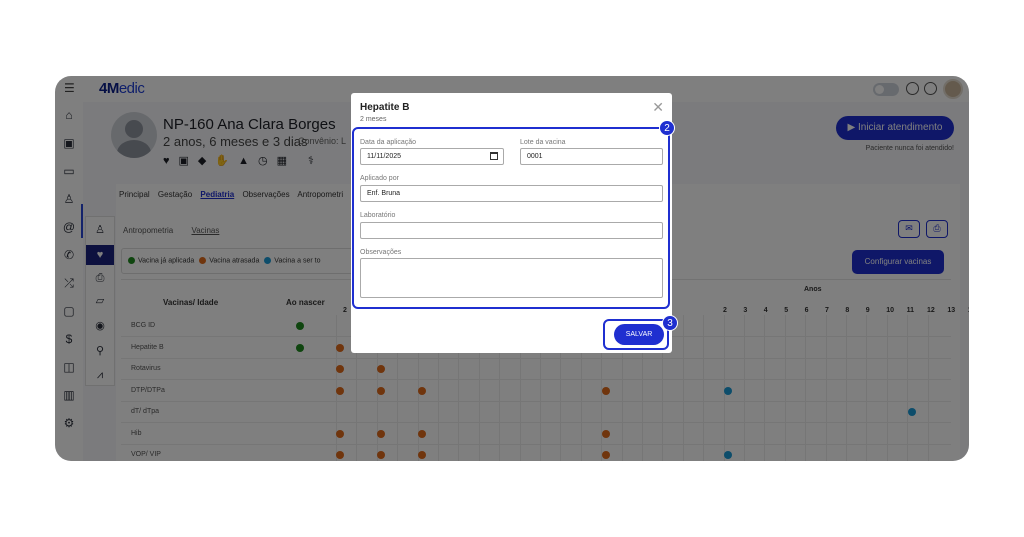 This screenshot has height=537, width=1024. Describe the element at coordinates (373, 119) in the screenshot. I see `dialog-subtitle: 2 meses` at that location.